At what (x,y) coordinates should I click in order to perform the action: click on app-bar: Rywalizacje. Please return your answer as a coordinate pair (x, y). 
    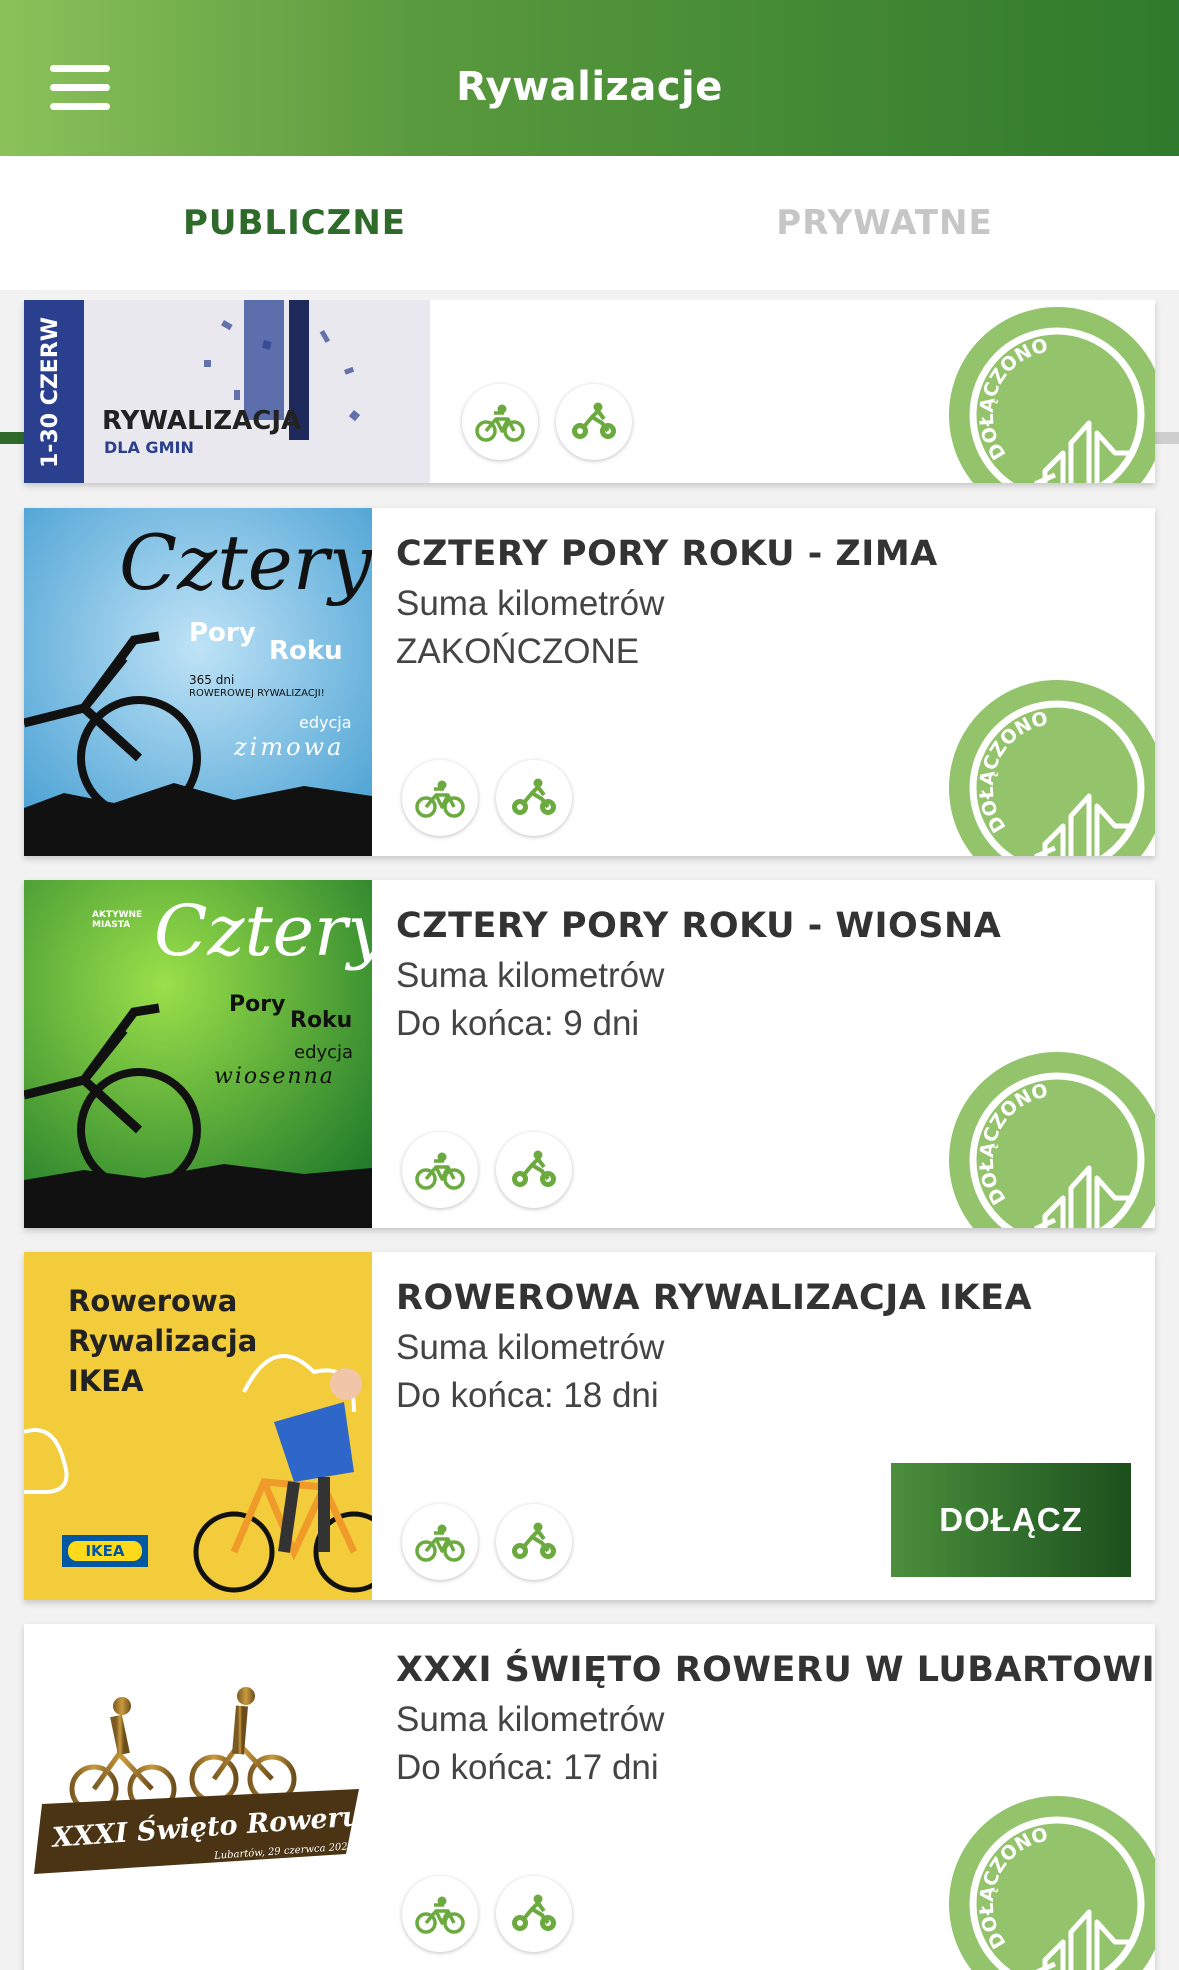
    Looking at the image, I should click on (589, 78).